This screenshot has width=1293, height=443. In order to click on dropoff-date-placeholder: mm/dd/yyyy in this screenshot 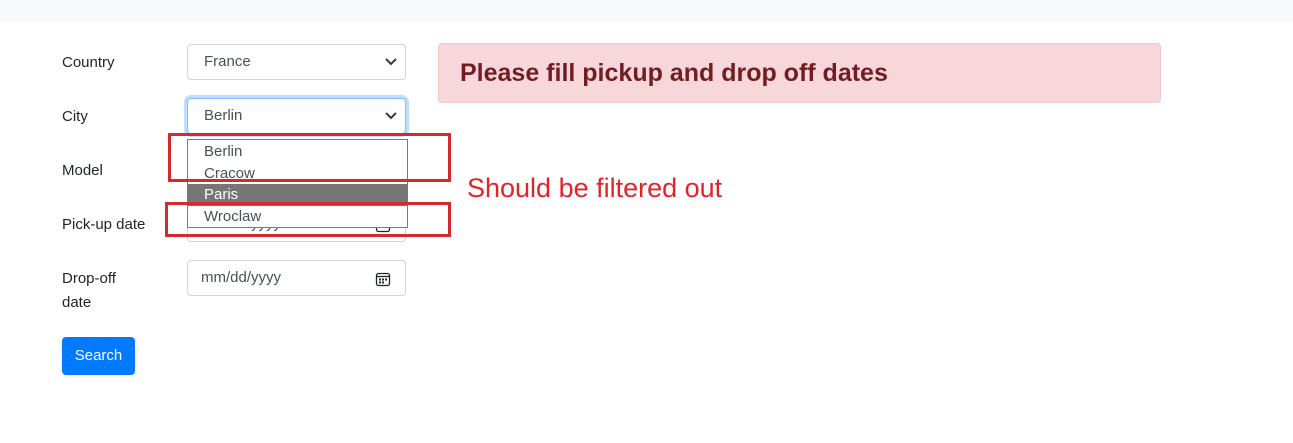, I will do `click(241, 277)`.